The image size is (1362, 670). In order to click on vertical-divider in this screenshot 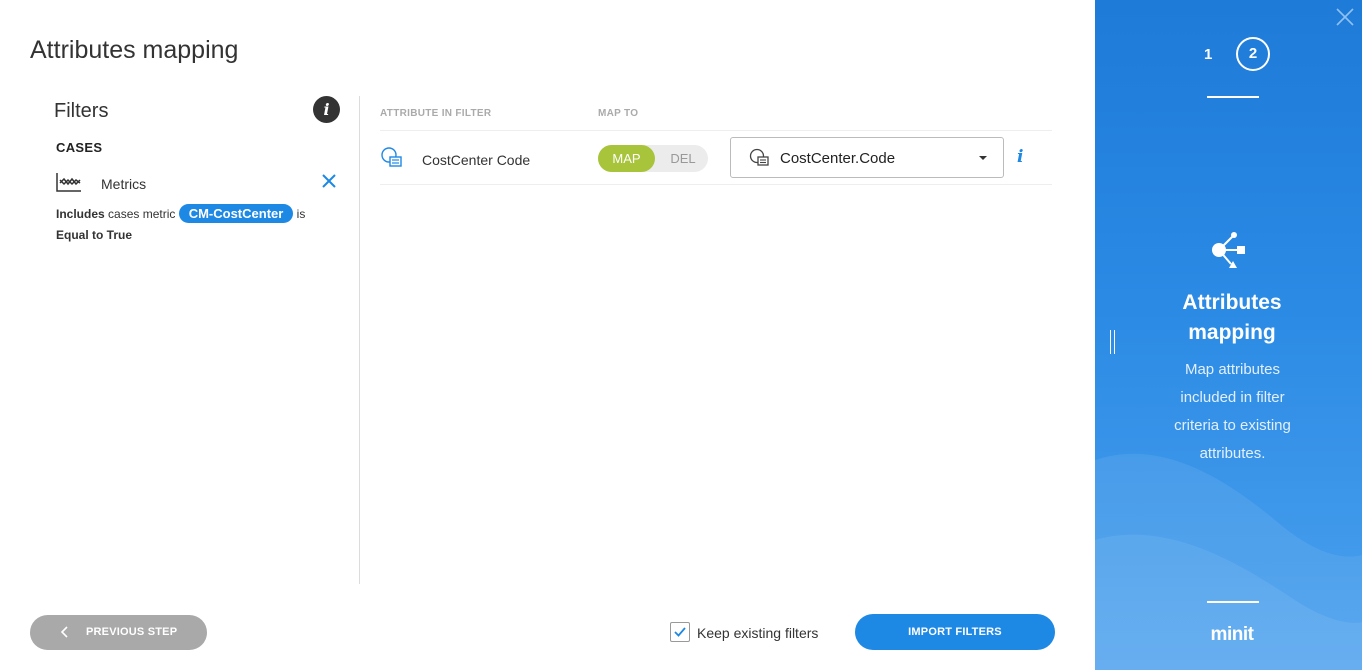, I will do `click(359, 340)`.